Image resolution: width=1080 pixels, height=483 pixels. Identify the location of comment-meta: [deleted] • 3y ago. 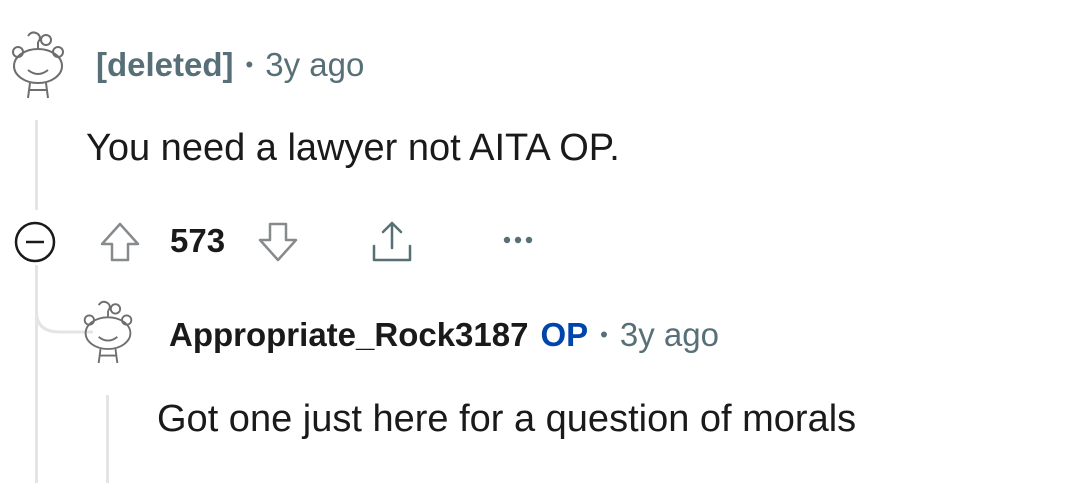
(230, 65).